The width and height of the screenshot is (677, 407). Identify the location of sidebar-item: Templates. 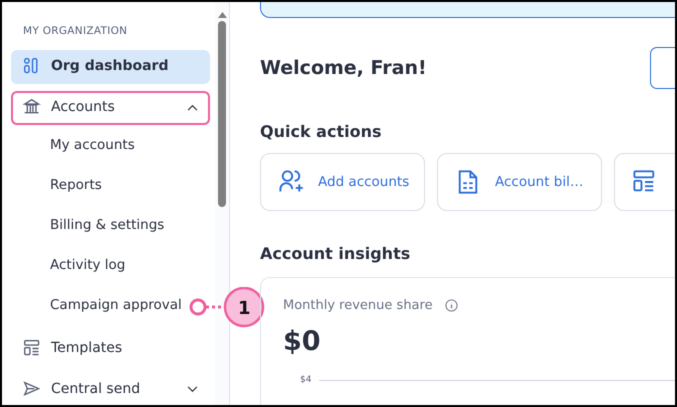
(110, 349).